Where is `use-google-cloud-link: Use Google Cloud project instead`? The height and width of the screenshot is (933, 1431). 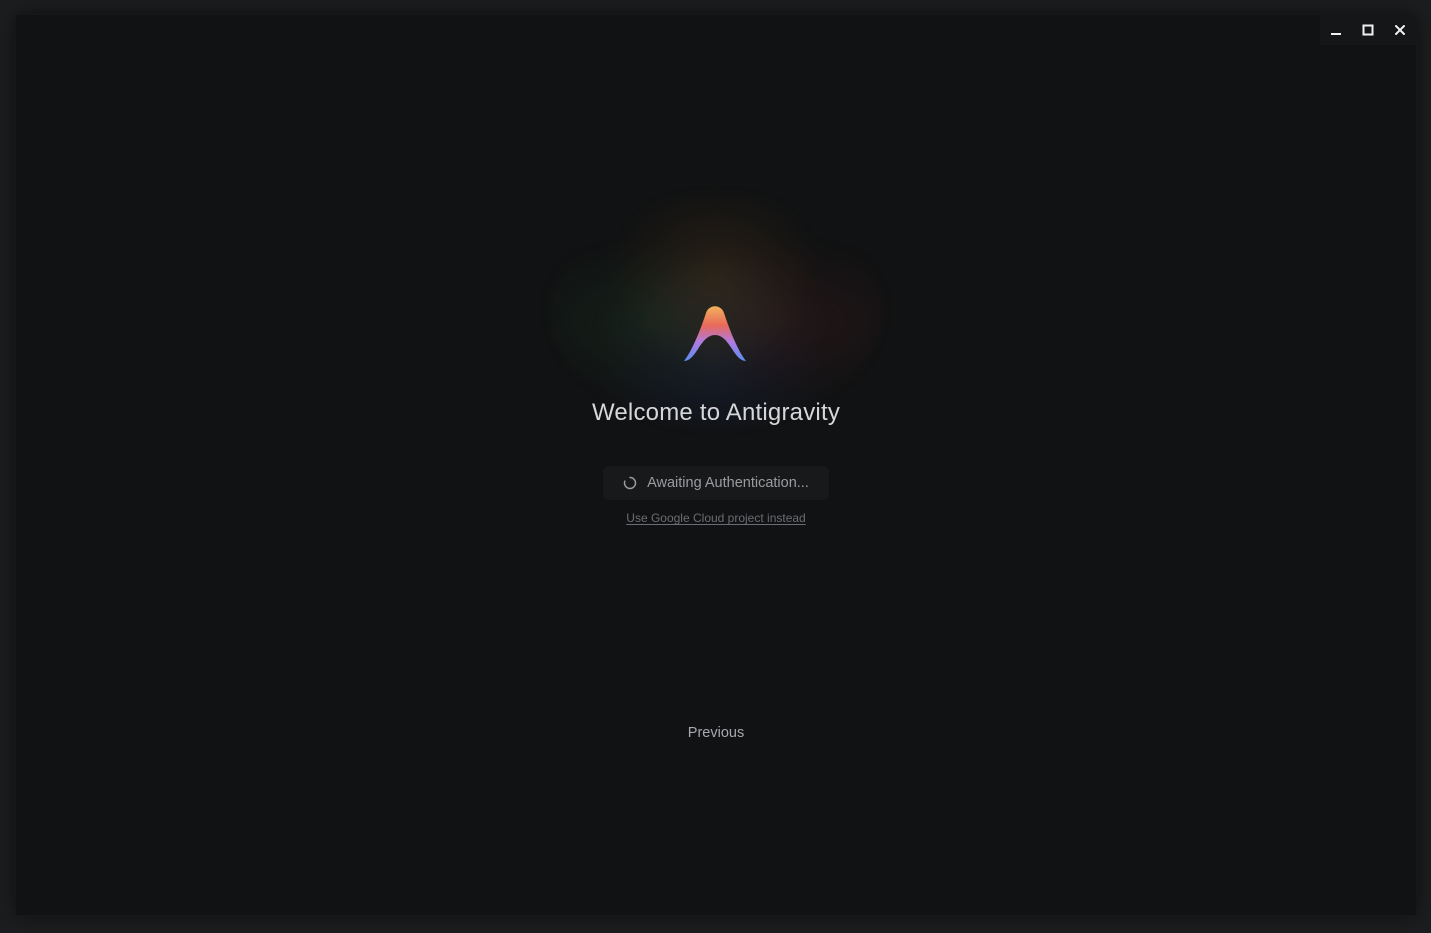 use-google-cloud-link: Use Google Cloud project instead is located at coordinates (715, 518).